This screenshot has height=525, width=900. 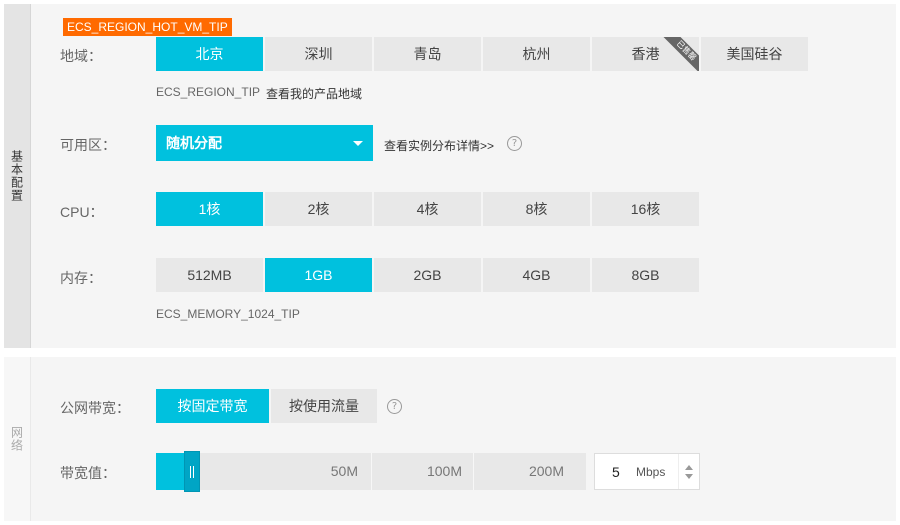 I want to click on region-label: 地域：, so click(x=81, y=56).